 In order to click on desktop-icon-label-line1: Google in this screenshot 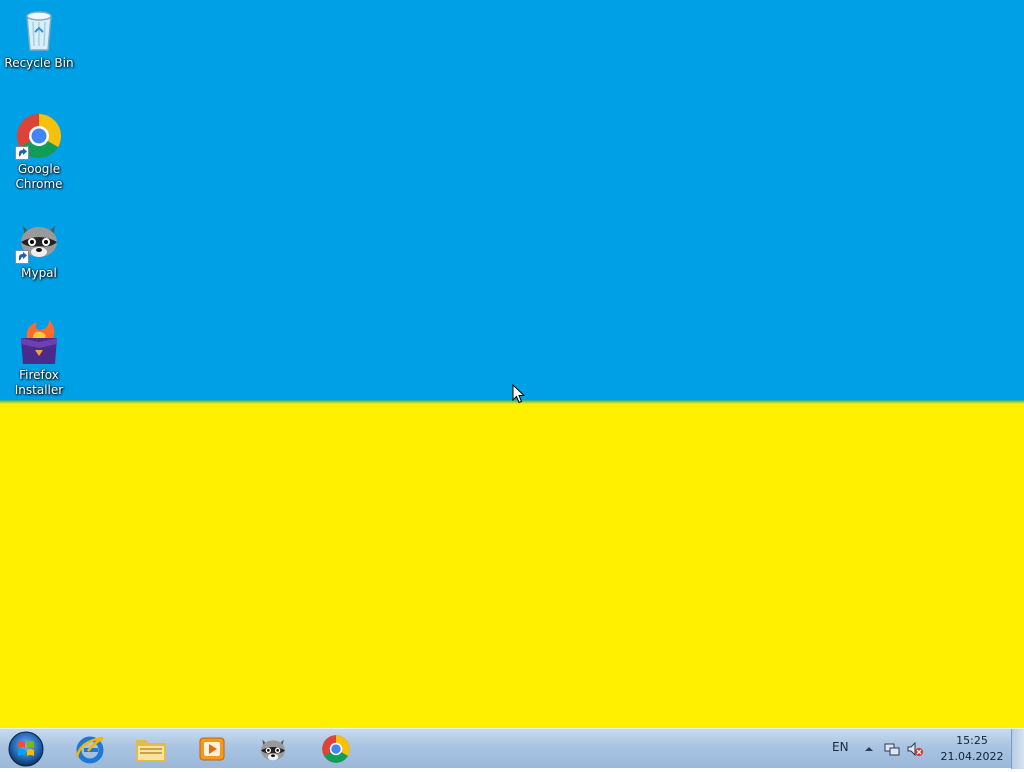, I will do `click(39, 169)`.